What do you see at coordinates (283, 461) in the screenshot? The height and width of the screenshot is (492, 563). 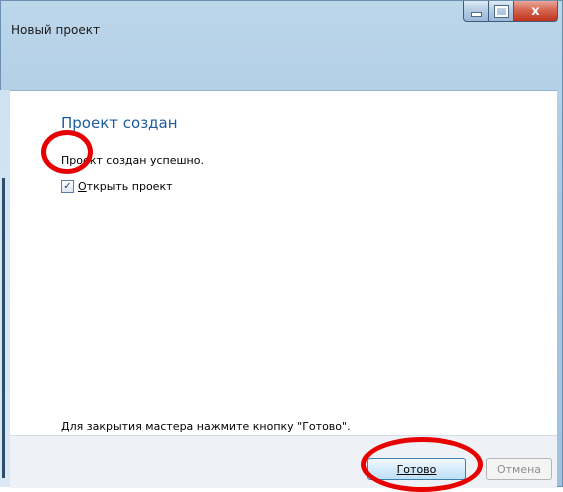 I see `button-bar: Готово Отмена` at bounding box center [283, 461].